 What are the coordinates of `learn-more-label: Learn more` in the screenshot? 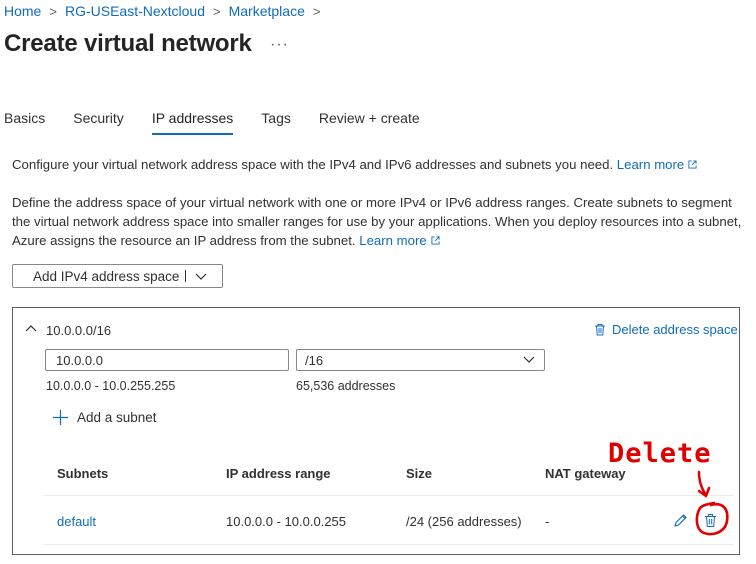 It's located at (650, 164).